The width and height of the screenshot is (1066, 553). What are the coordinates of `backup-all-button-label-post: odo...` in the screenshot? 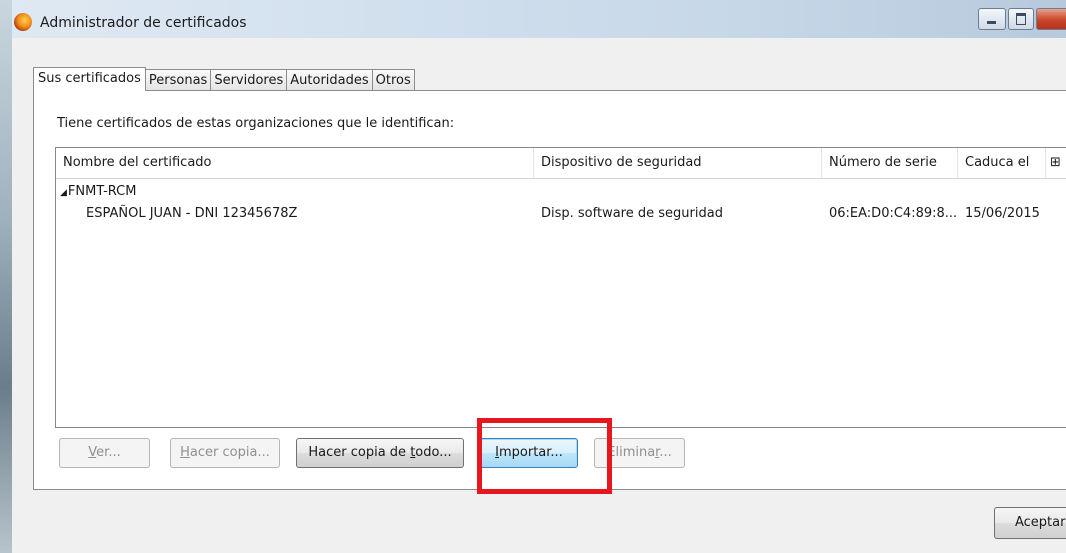 It's located at (433, 452).